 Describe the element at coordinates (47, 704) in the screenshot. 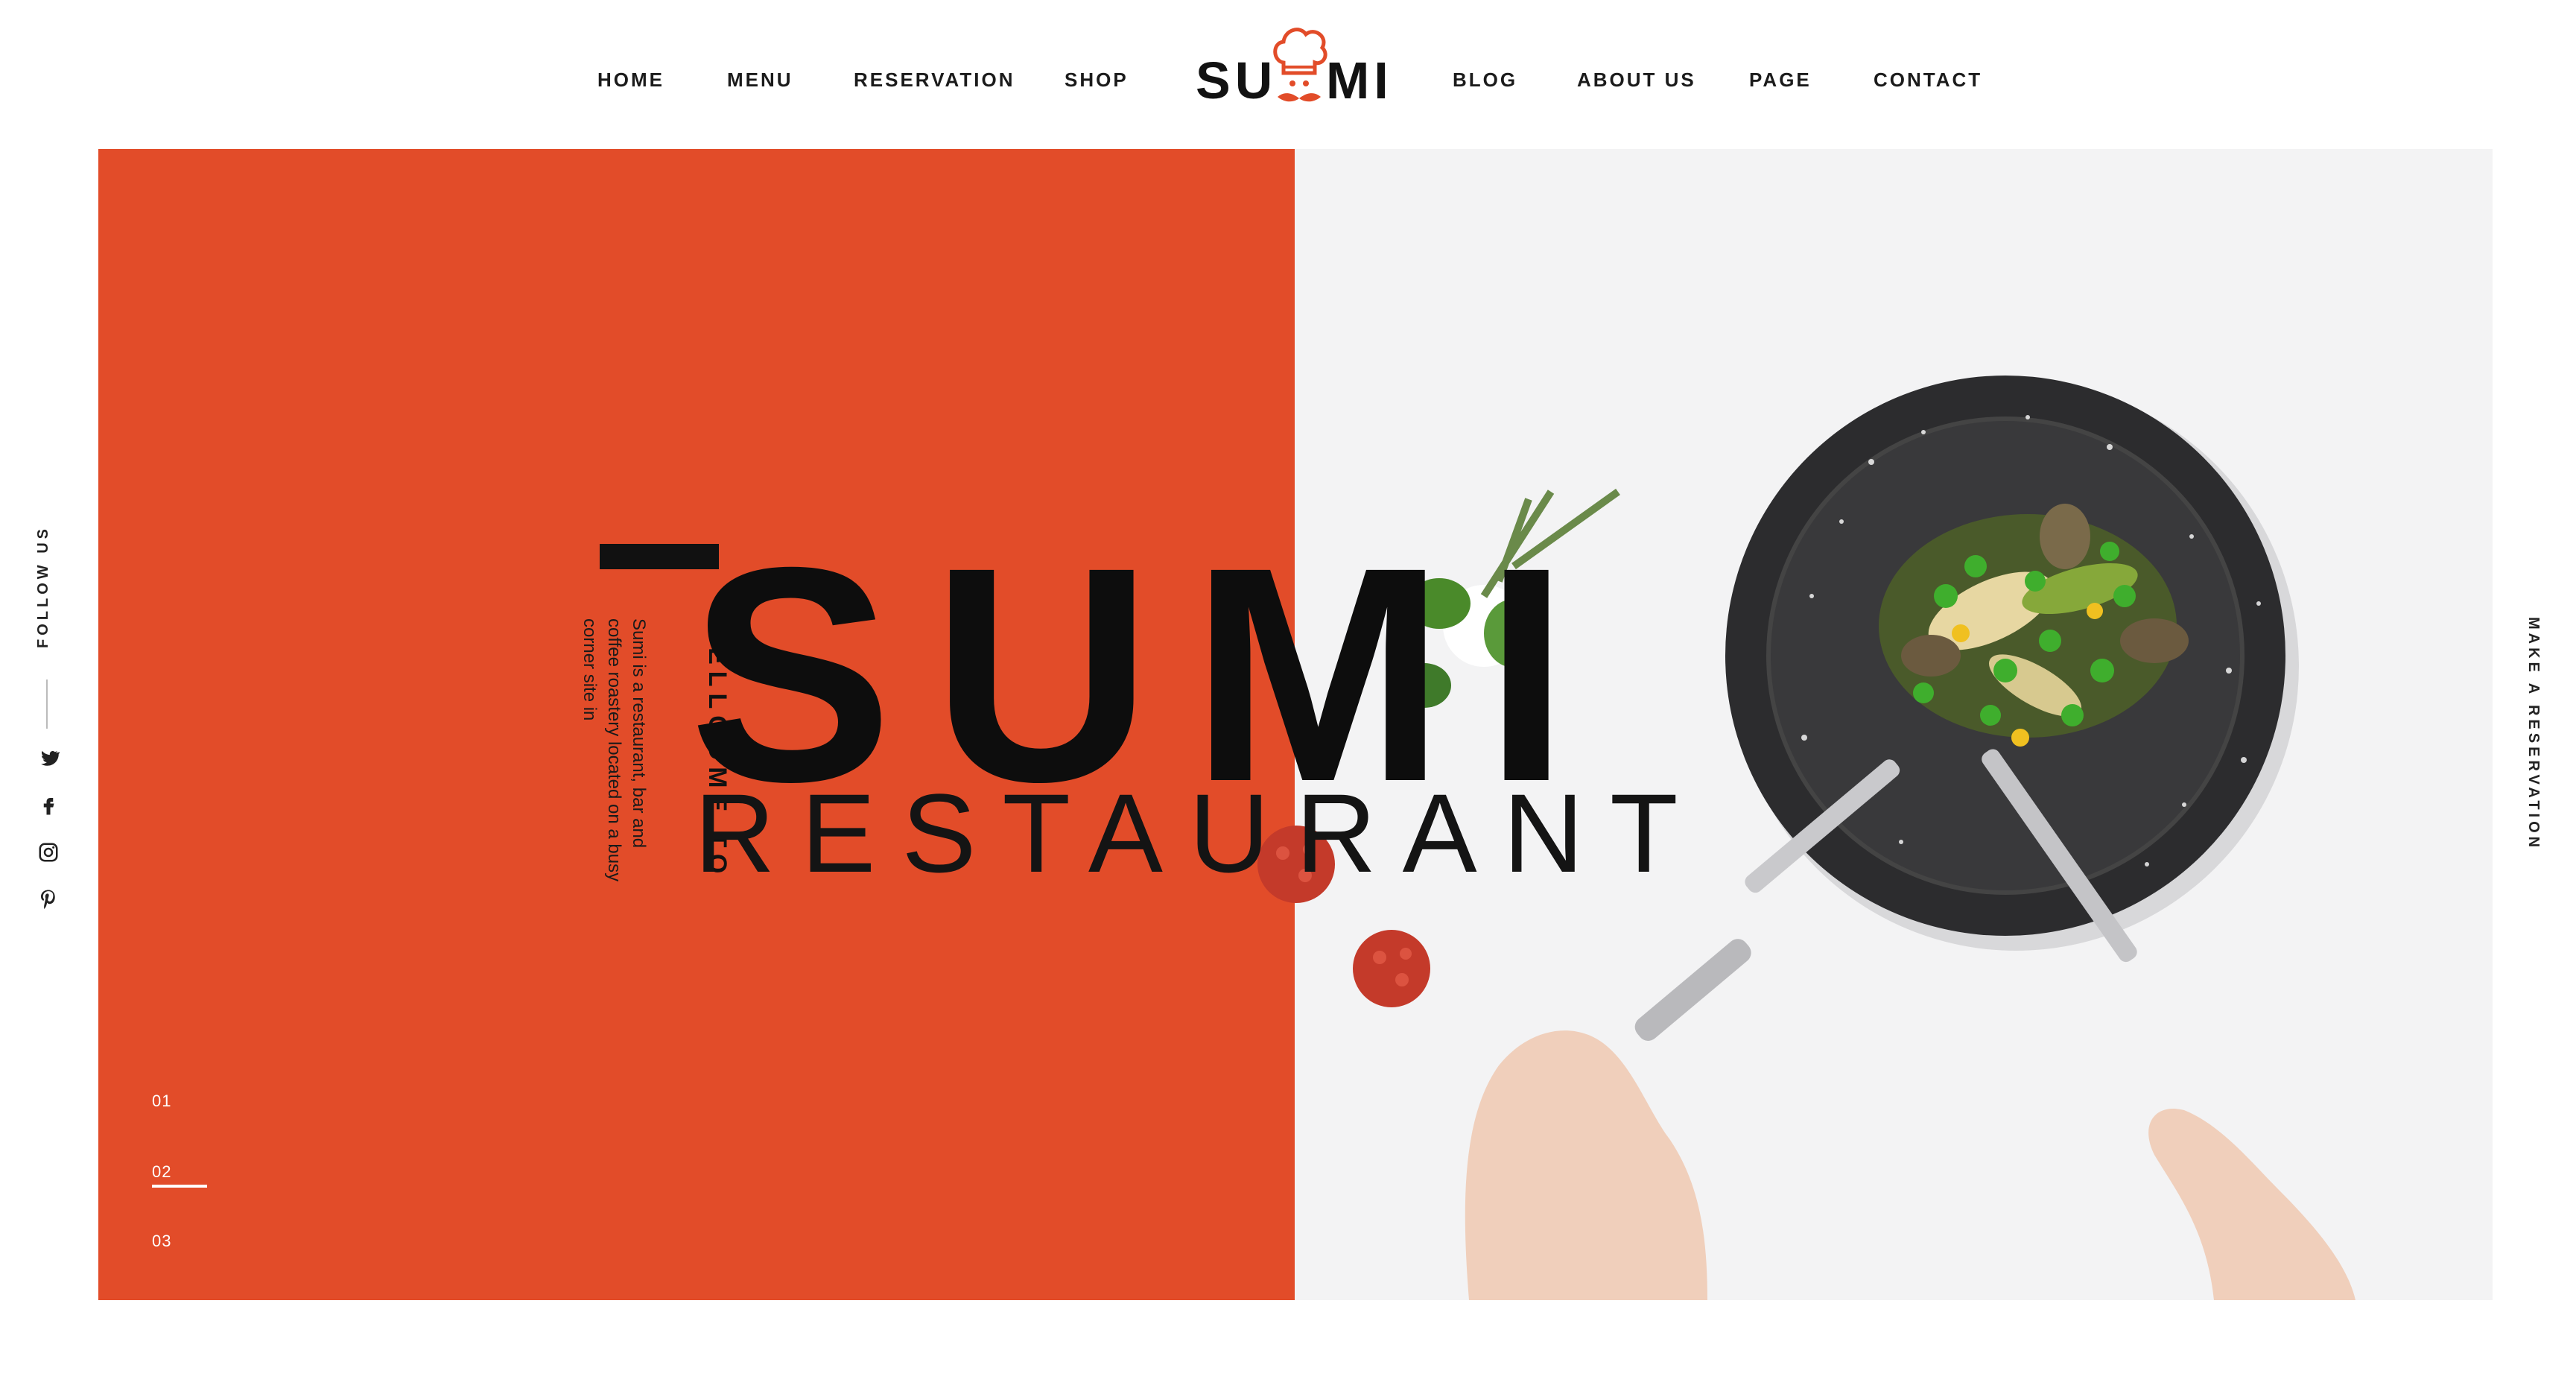

I see `follow-divider` at that location.